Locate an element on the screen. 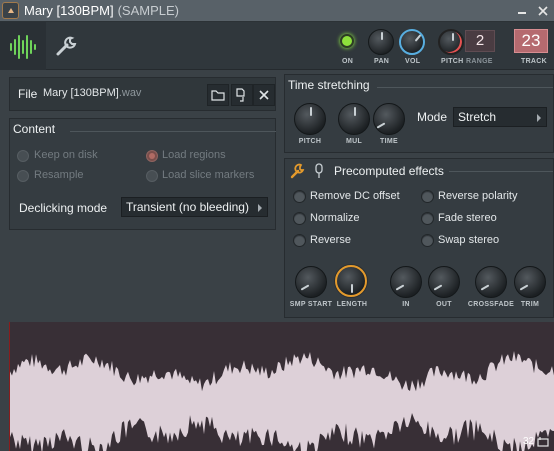 The image size is (554, 451). pan-knob-indicator is located at coordinates (382, 36).